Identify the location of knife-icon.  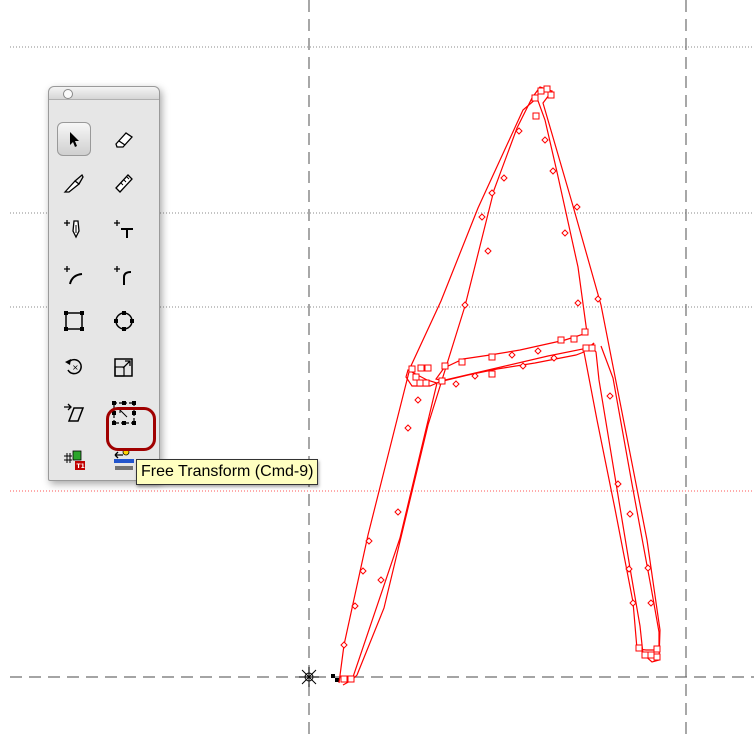
(73, 183).